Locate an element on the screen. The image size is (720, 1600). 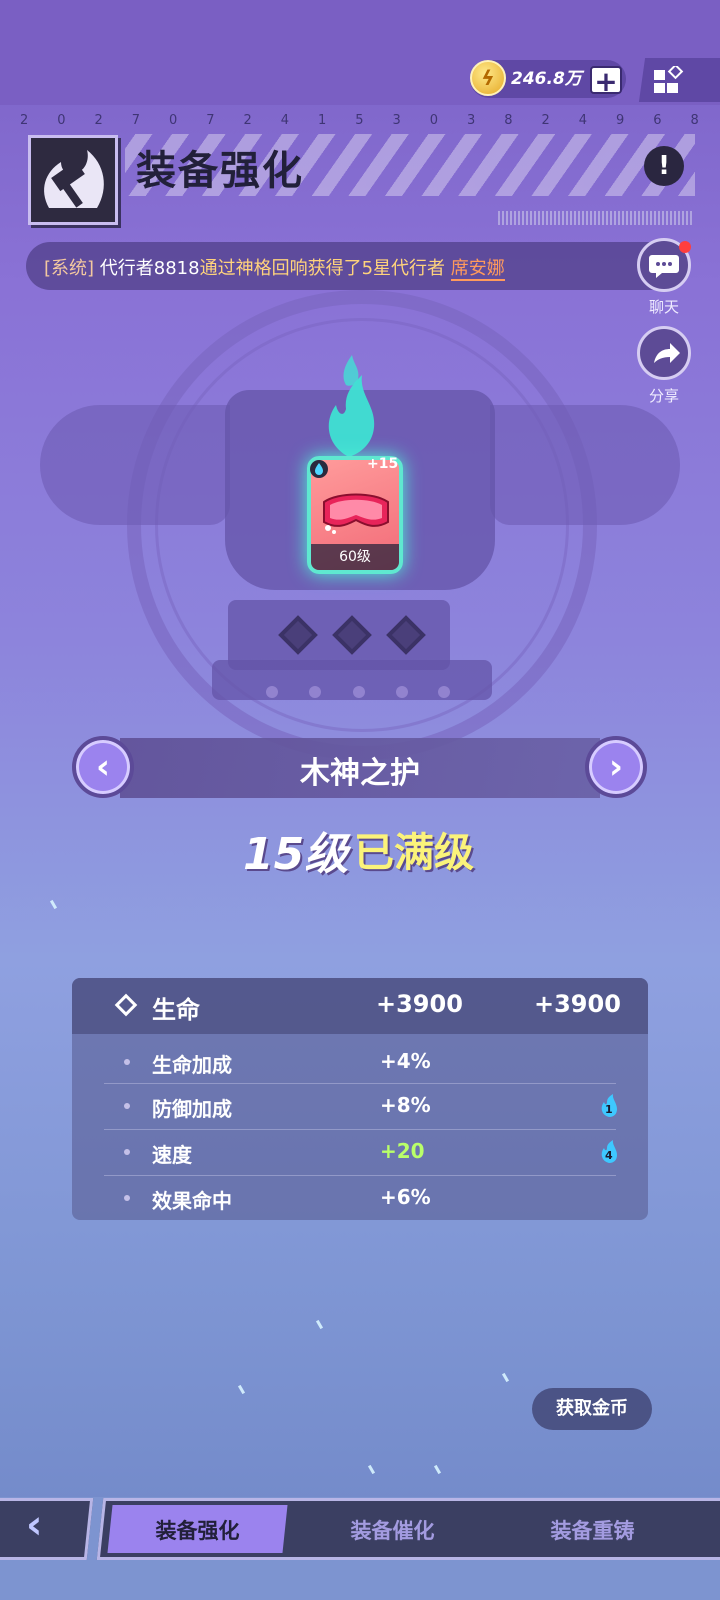
equipment-name: 木神之护 is located at coordinates (360, 773).